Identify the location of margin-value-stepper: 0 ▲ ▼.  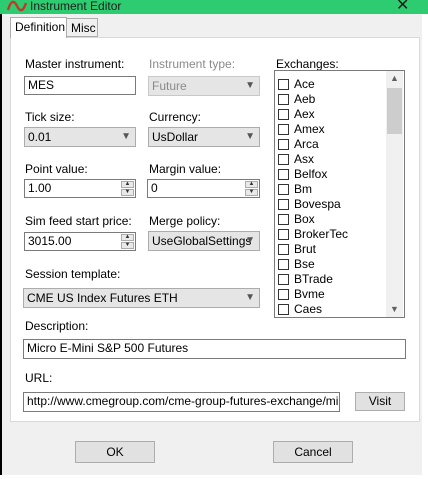
(203, 188).